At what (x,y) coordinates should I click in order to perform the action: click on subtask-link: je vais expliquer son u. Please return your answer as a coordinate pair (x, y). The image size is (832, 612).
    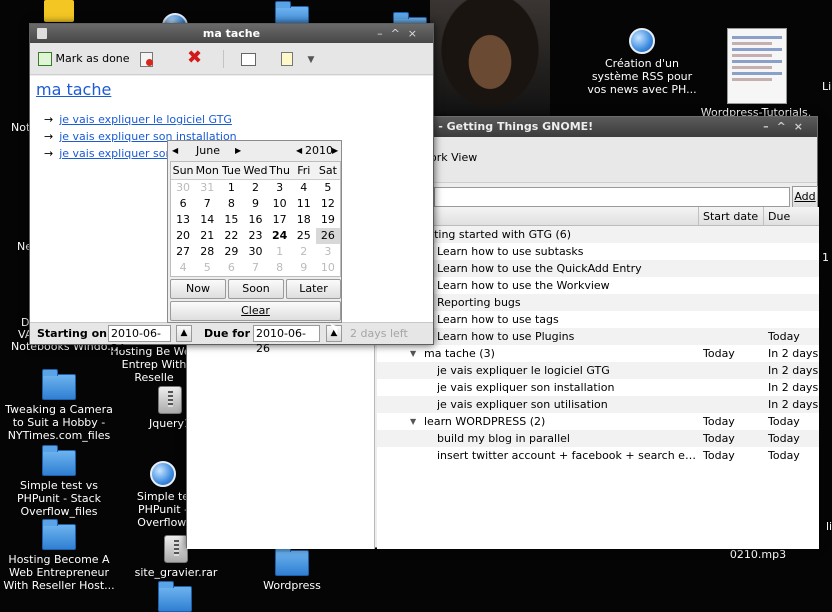
    Looking at the image, I should click on (121, 153).